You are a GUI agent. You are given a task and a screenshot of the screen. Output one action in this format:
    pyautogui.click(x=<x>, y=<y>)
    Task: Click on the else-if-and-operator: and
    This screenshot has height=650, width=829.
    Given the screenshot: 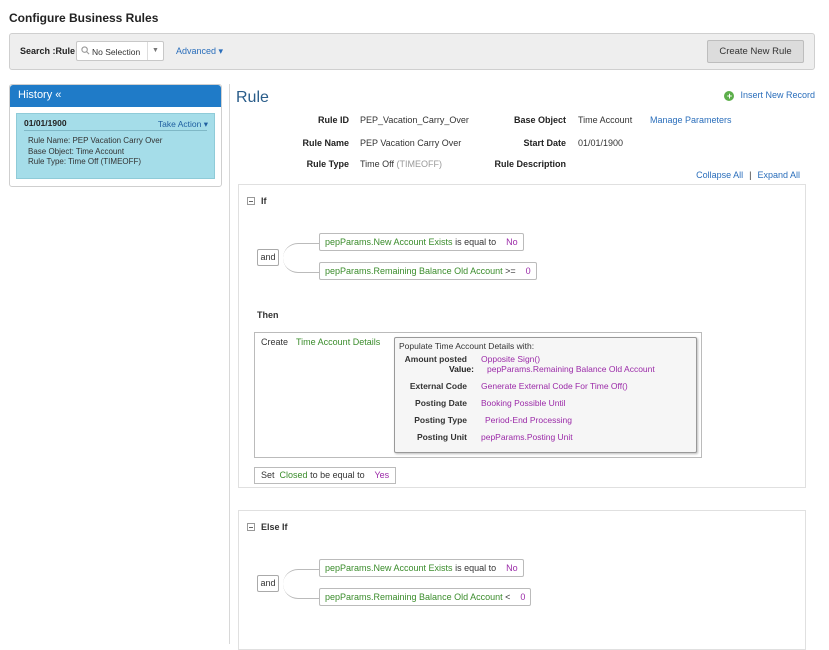 What is the action you would take?
    pyautogui.click(x=268, y=583)
    